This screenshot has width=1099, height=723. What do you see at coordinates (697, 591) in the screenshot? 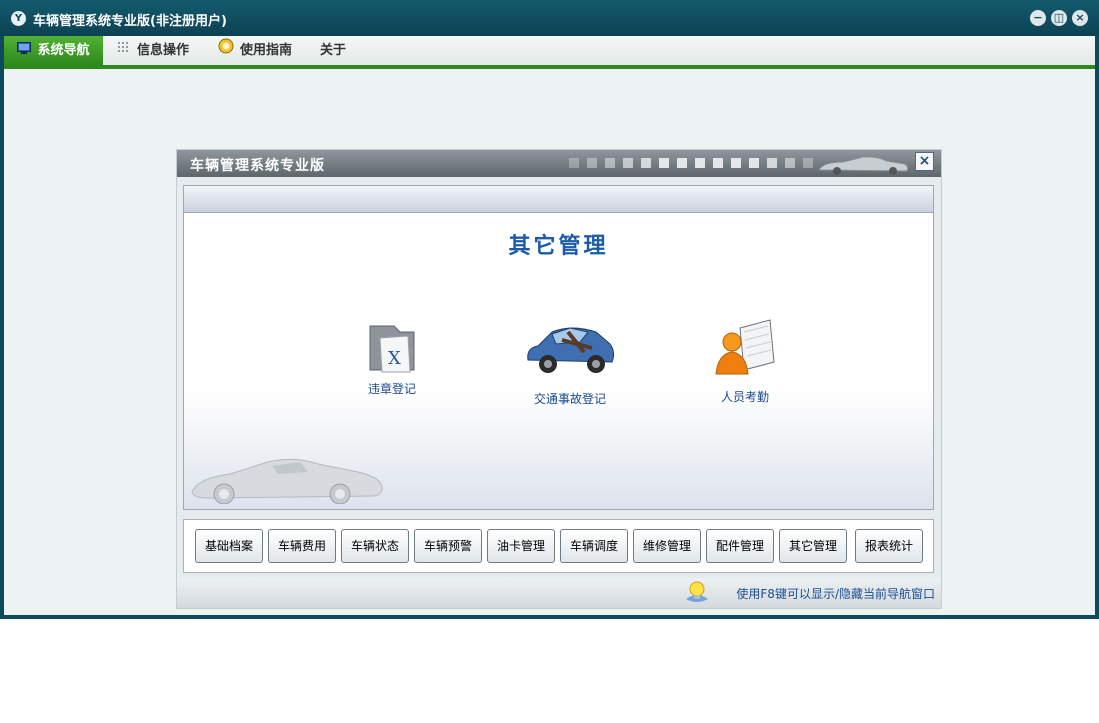
I see `lightbulb-icon` at bounding box center [697, 591].